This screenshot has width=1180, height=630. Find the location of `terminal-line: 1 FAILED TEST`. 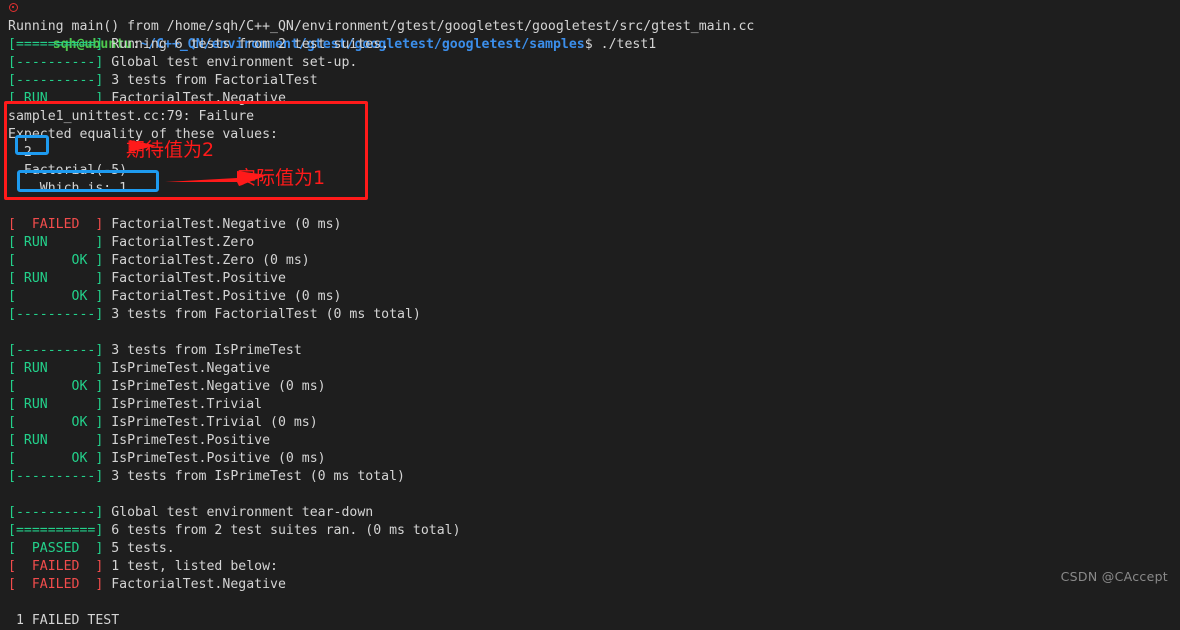

terminal-line: 1 FAILED TEST is located at coordinates (63, 621).